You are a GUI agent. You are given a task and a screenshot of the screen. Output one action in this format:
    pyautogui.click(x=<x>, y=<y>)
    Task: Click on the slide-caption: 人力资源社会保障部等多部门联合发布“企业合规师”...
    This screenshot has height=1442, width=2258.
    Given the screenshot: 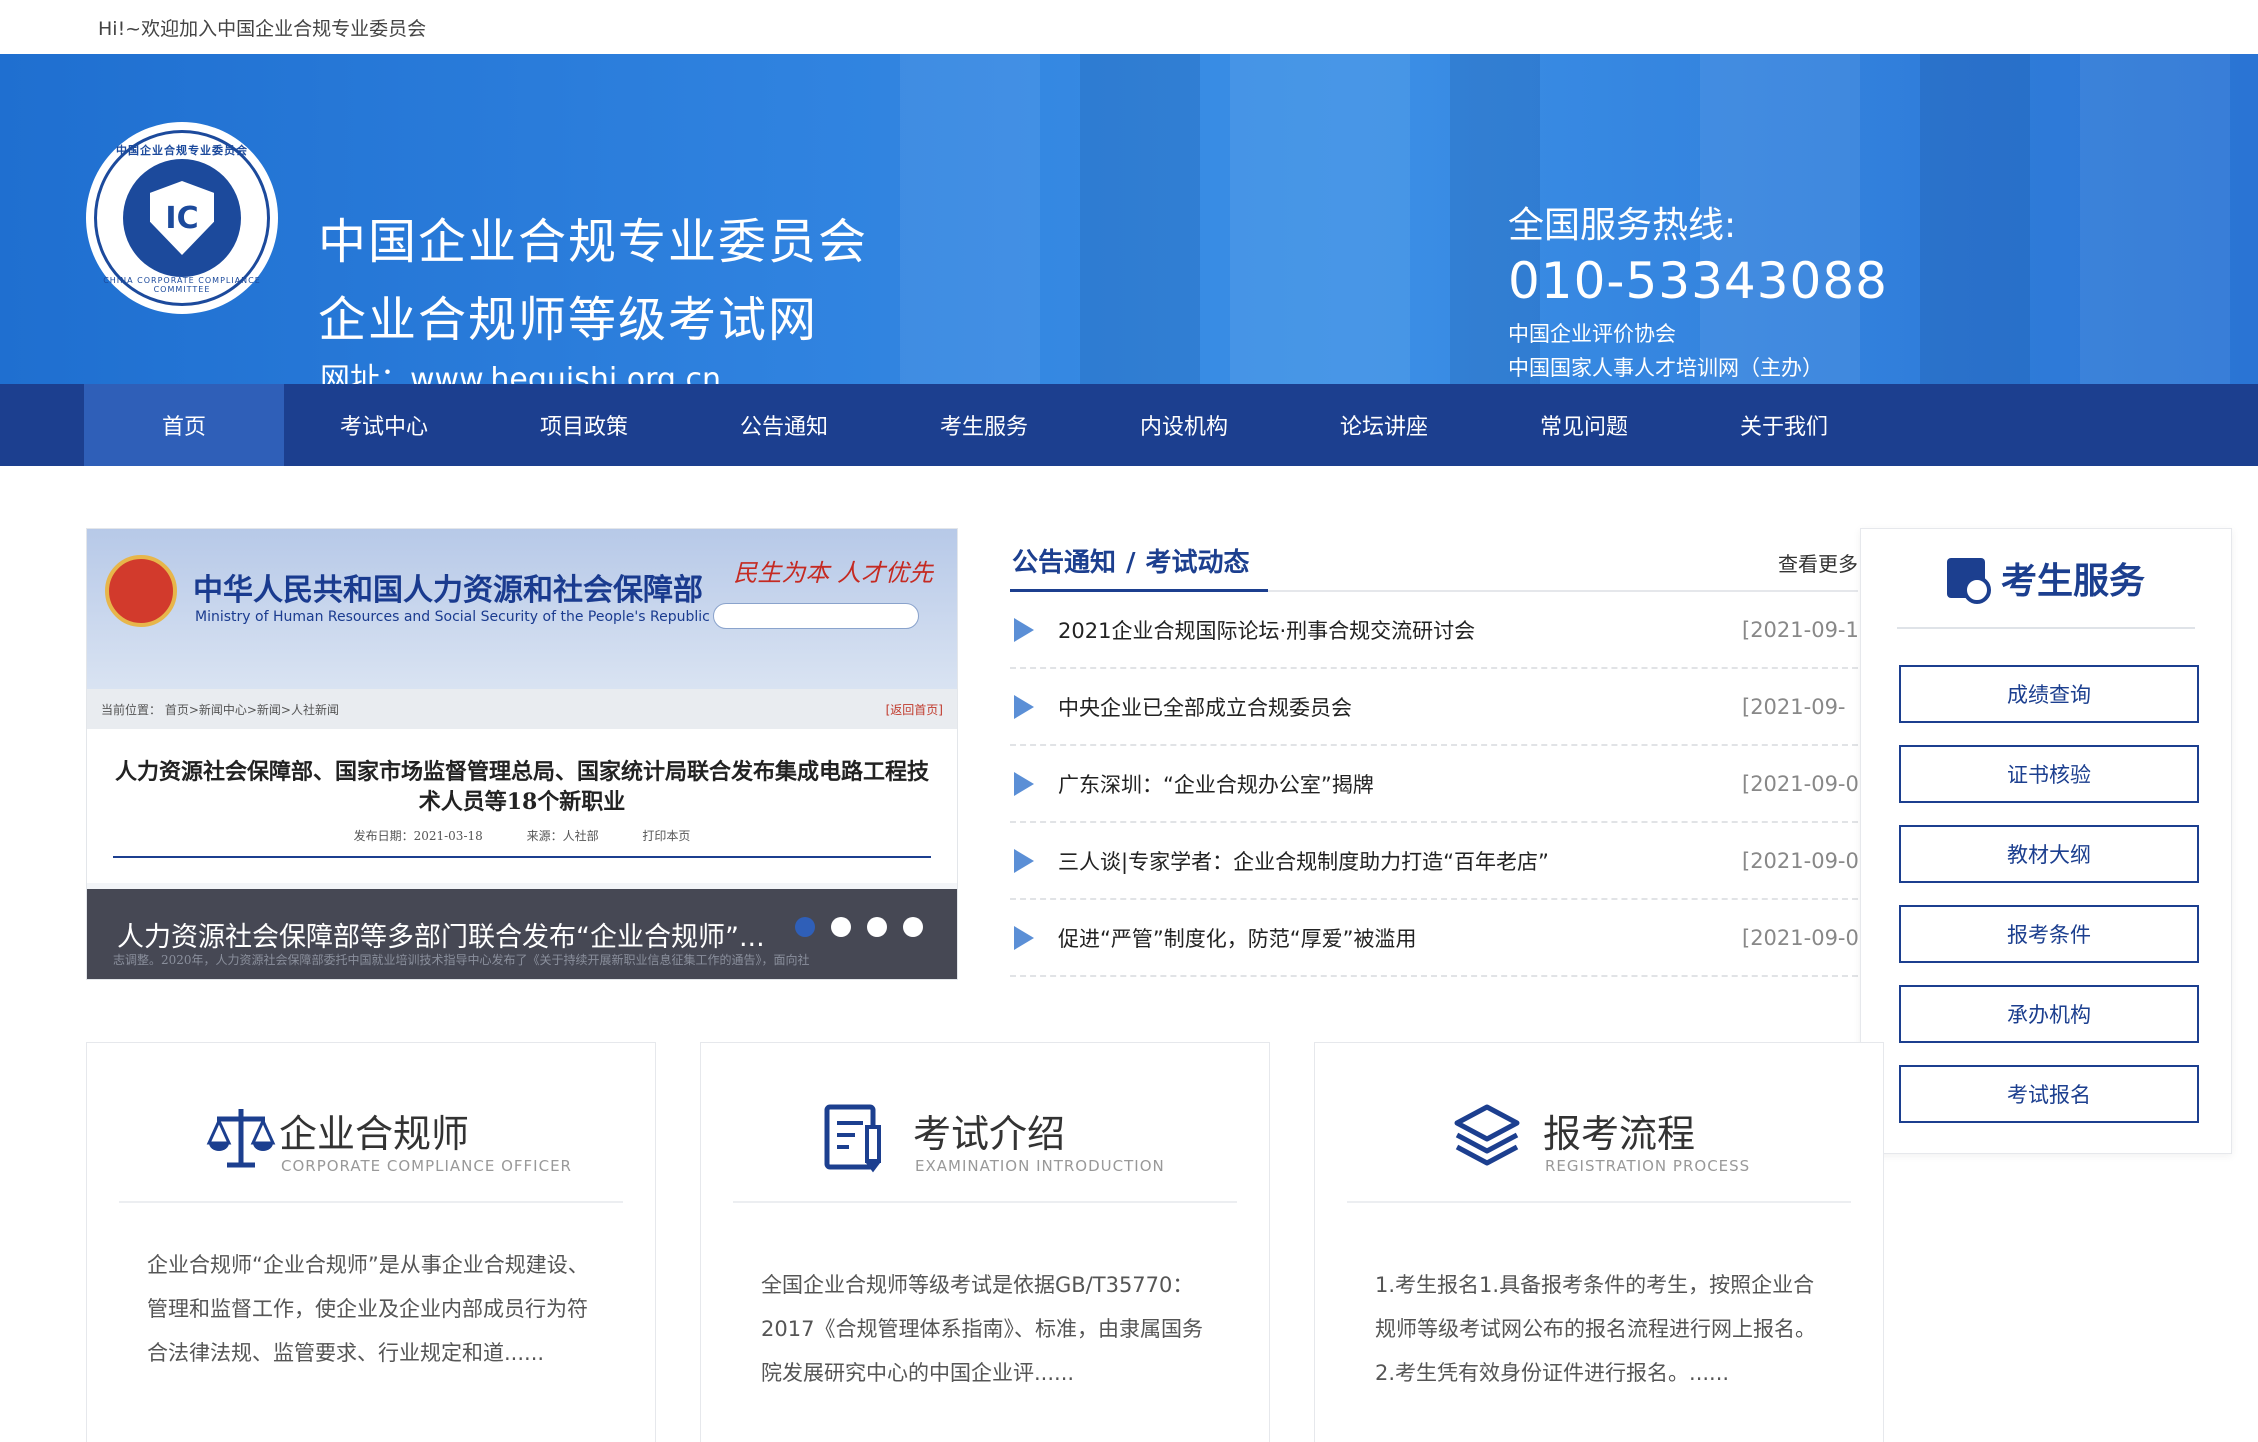 What is the action you would take?
    pyautogui.click(x=441, y=934)
    